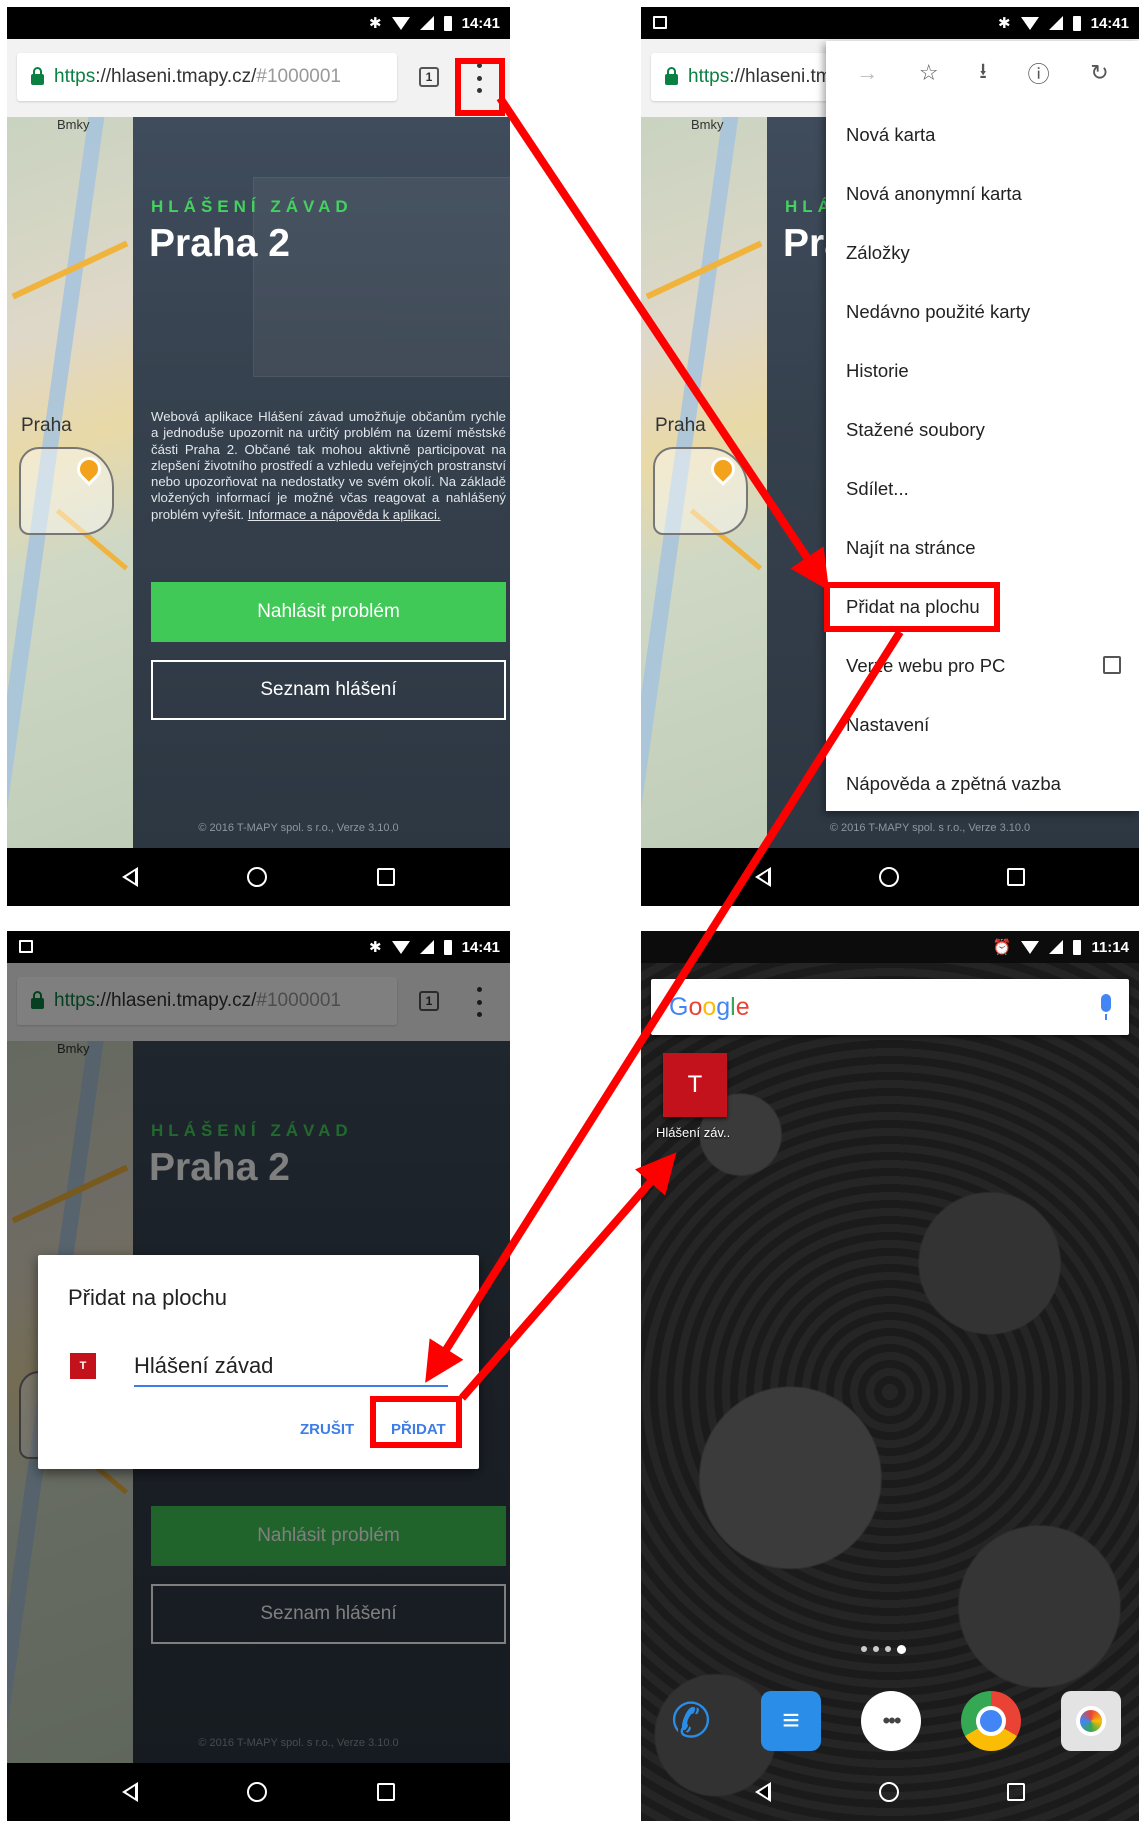 This screenshot has height=1821, width=1139. Describe the element at coordinates (328, 690) in the screenshot. I see `report-list-button: Seznam hlášení` at that location.